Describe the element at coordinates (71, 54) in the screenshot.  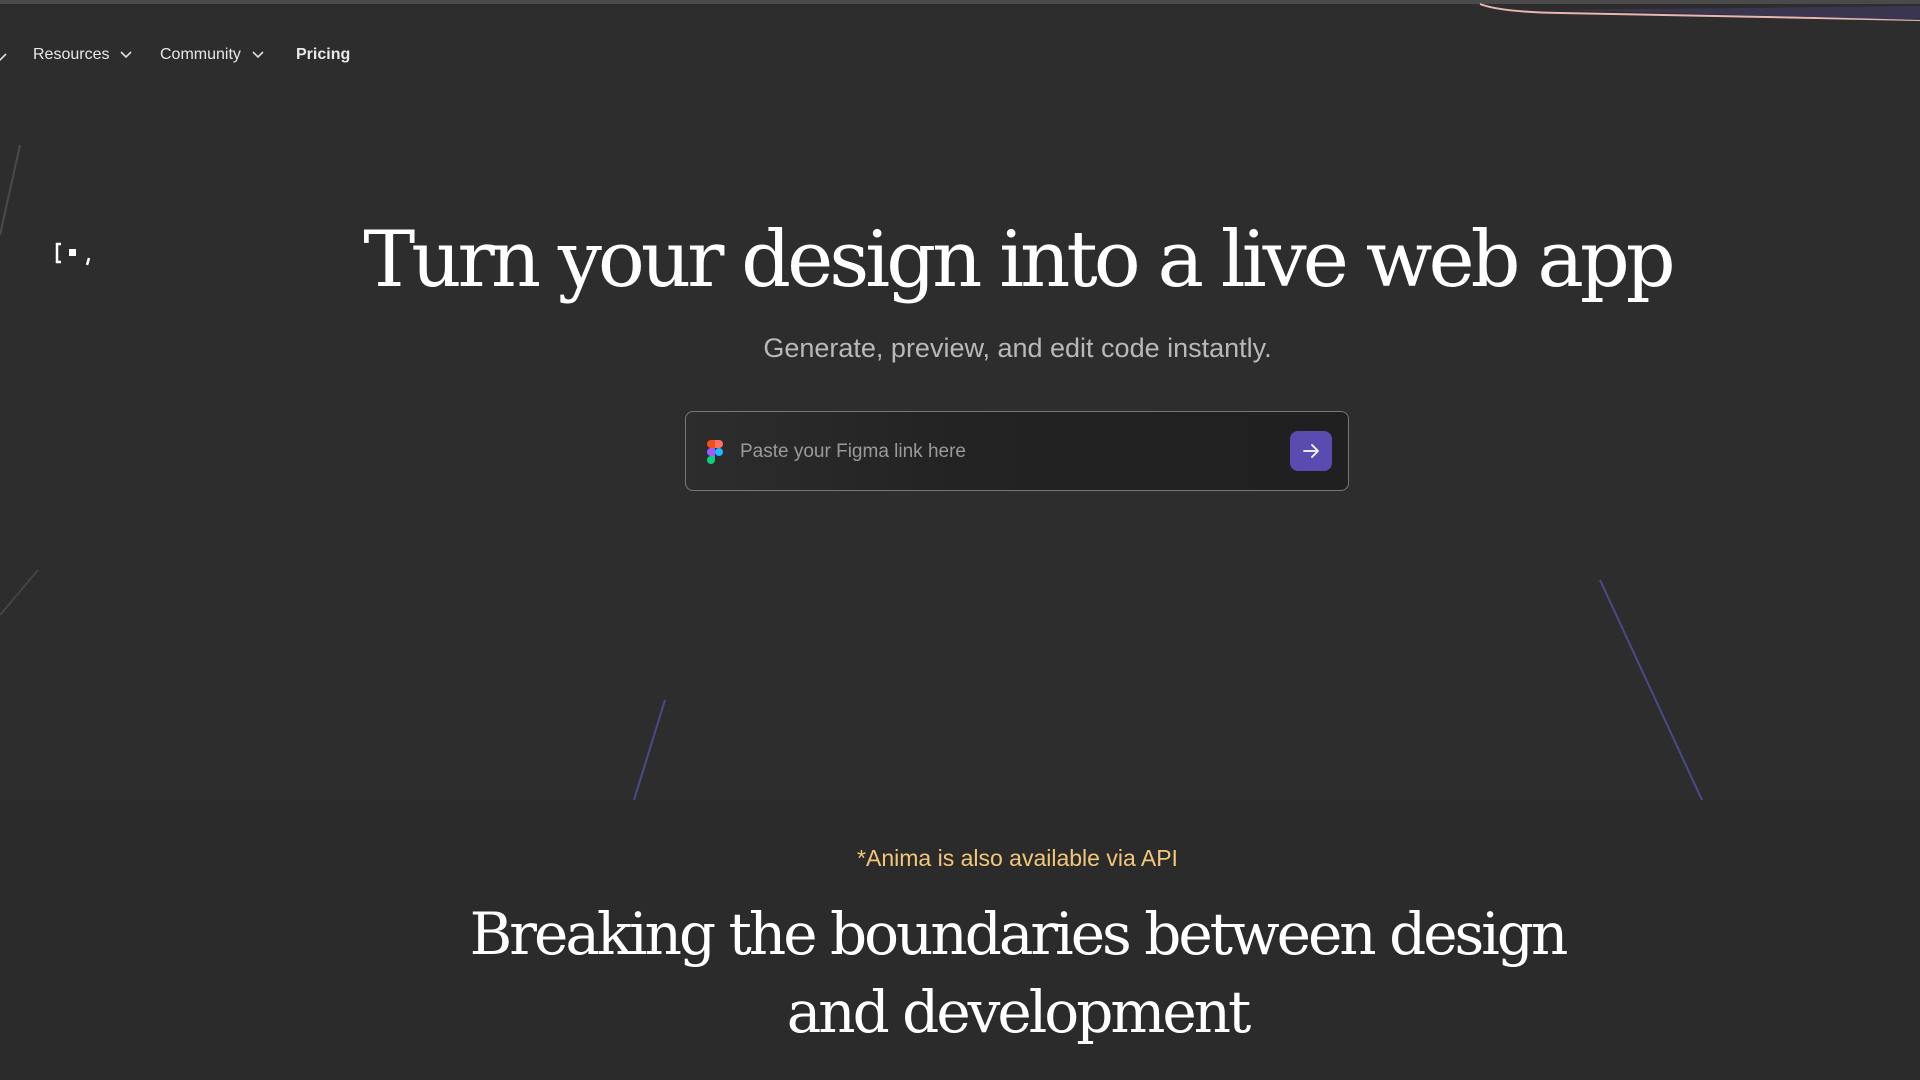
I see `nav-resources-label: Resources` at that location.